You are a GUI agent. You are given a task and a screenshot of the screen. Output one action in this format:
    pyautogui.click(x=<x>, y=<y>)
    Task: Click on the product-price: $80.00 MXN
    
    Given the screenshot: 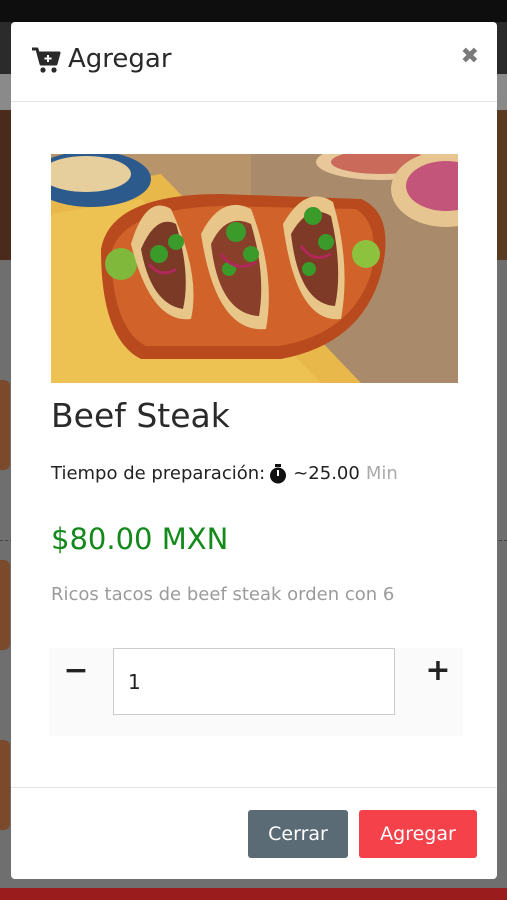 What is the action you would take?
    pyautogui.click(x=140, y=539)
    